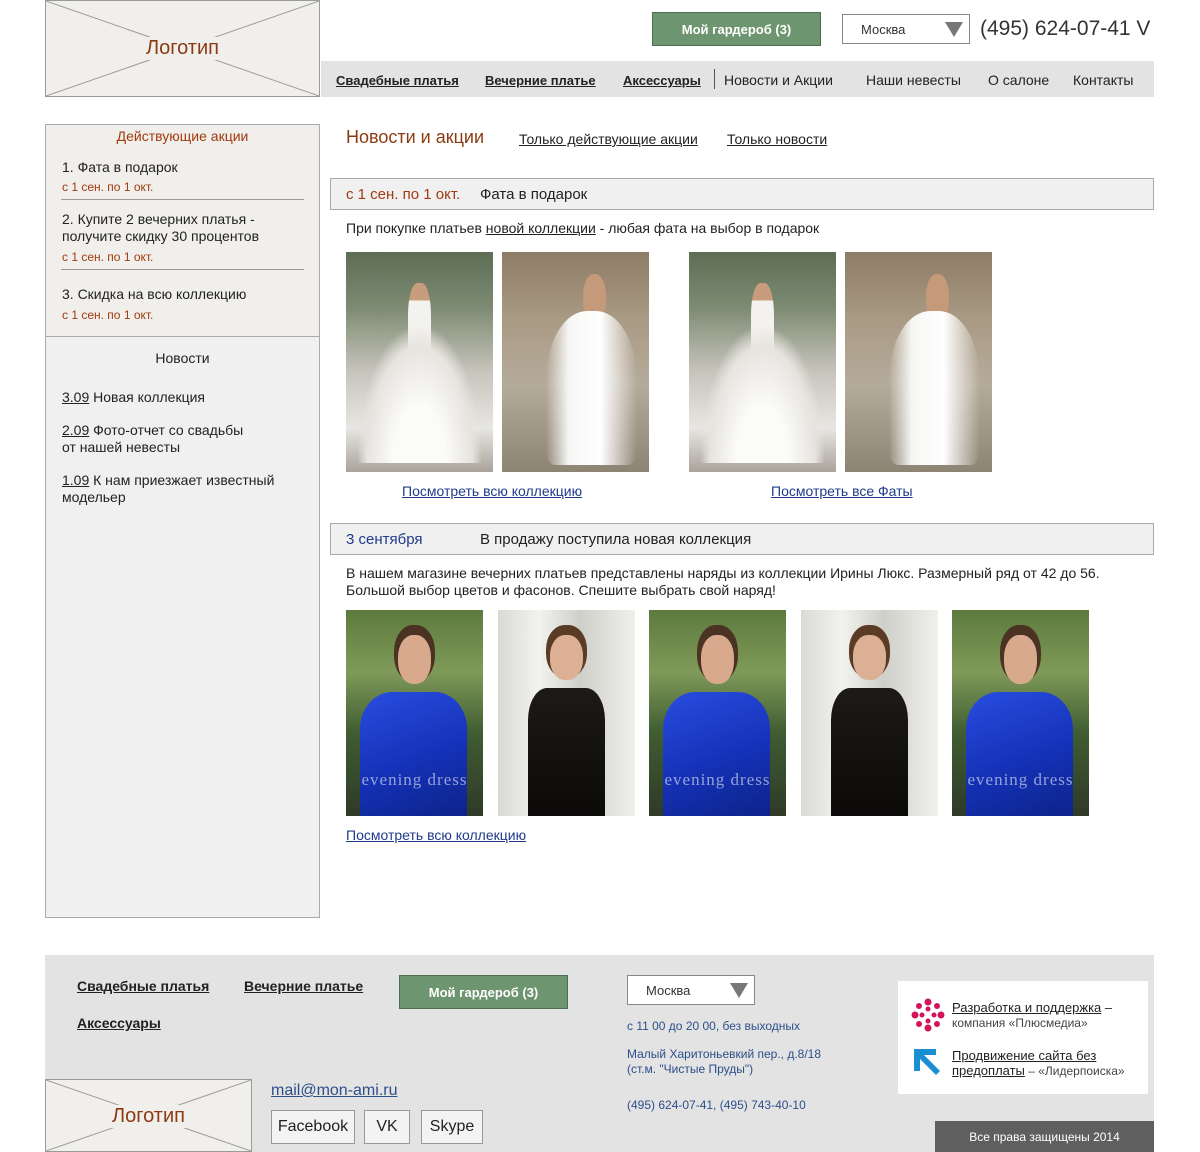  Describe the element at coordinates (1018, 80) in the screenshot. I see `nav-item-about: О салоне` at that location.